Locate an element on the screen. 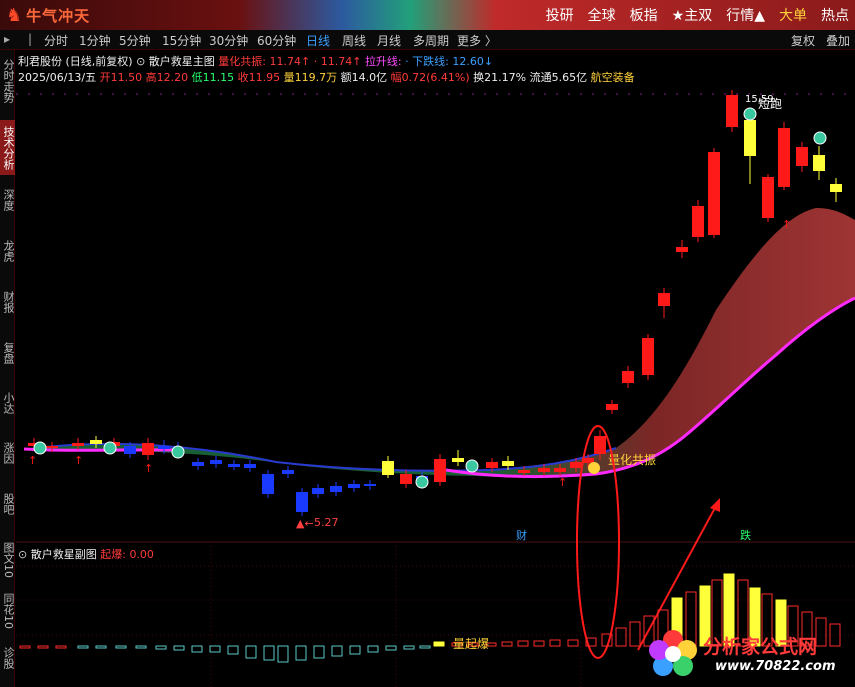 The width and height of the screenshot is (855, 687). tab-15min: 15分钟 is located at coordinates (181, 40).